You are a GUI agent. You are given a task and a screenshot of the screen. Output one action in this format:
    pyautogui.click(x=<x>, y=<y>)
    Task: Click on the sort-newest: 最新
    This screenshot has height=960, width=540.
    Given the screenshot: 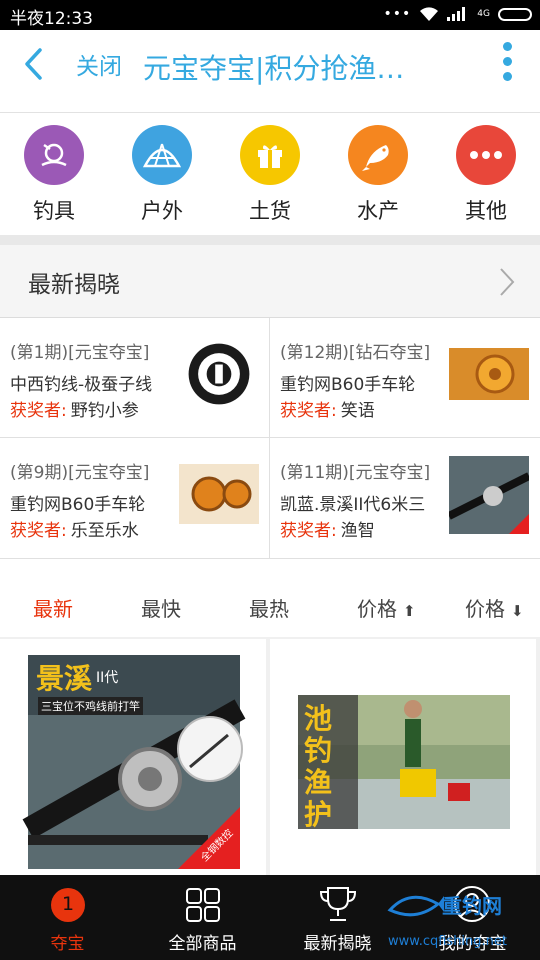 What is the action you would take?
    pyautogui.click(x=53, y=607)
    